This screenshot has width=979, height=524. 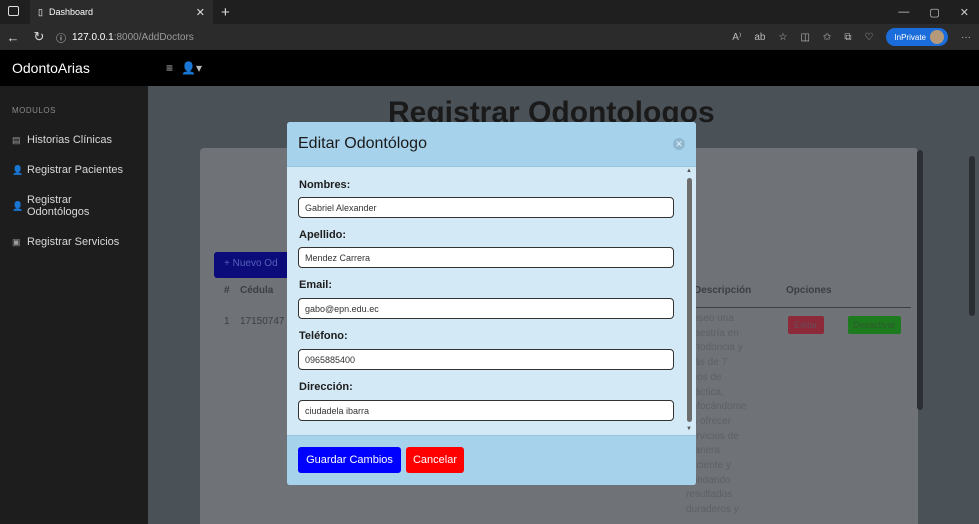 I want to click on modal-scrollbar: ▲ ▼, so click(x=689, y=300).